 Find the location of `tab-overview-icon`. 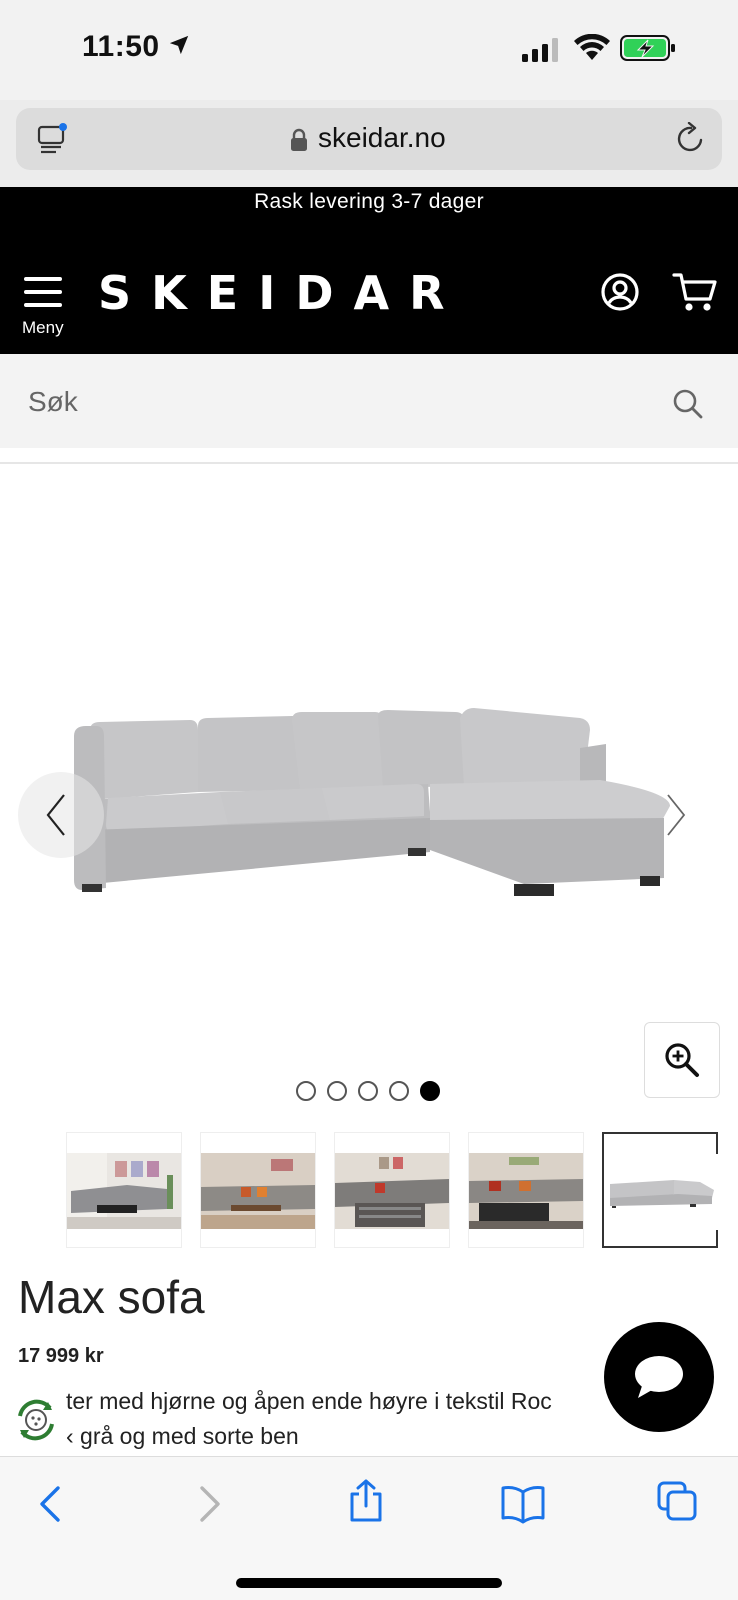

tab-overview-icon is located at coordinates (52, 139).